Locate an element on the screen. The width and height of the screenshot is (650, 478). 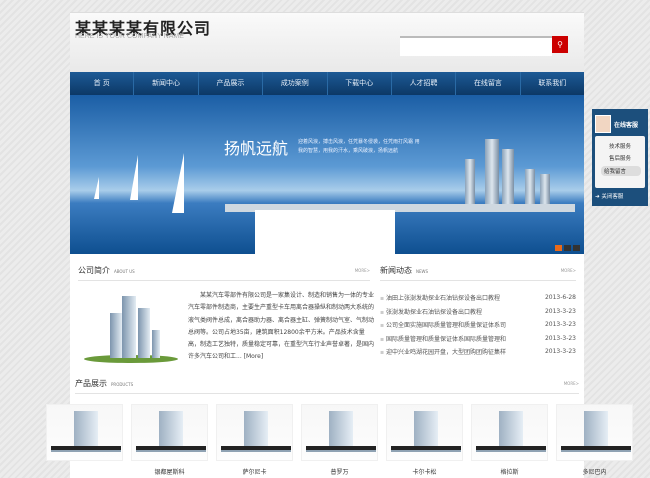
product-card: 多尼巴内 is located at coordinates (594, 440).